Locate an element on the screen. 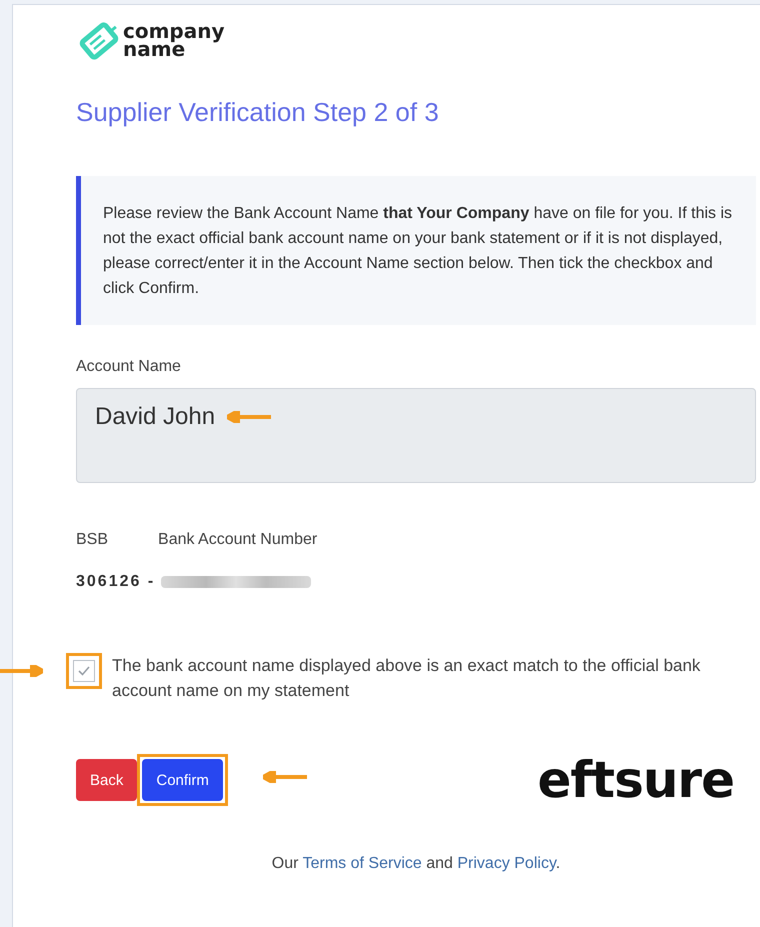 This screenshot has height=927, width=760. check-icon is located at coordinates (84, 671).